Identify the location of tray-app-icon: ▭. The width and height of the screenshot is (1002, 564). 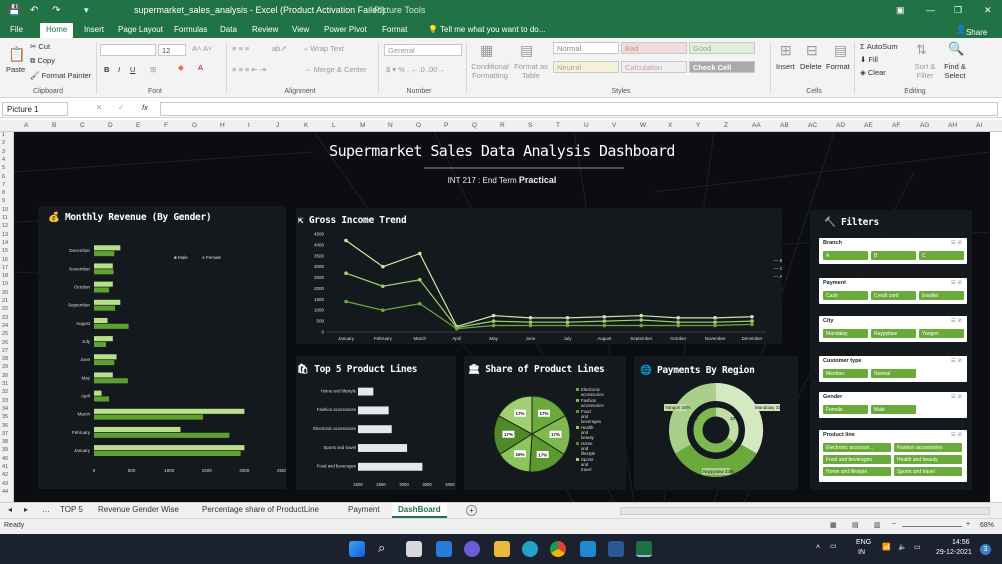
(833, 546).